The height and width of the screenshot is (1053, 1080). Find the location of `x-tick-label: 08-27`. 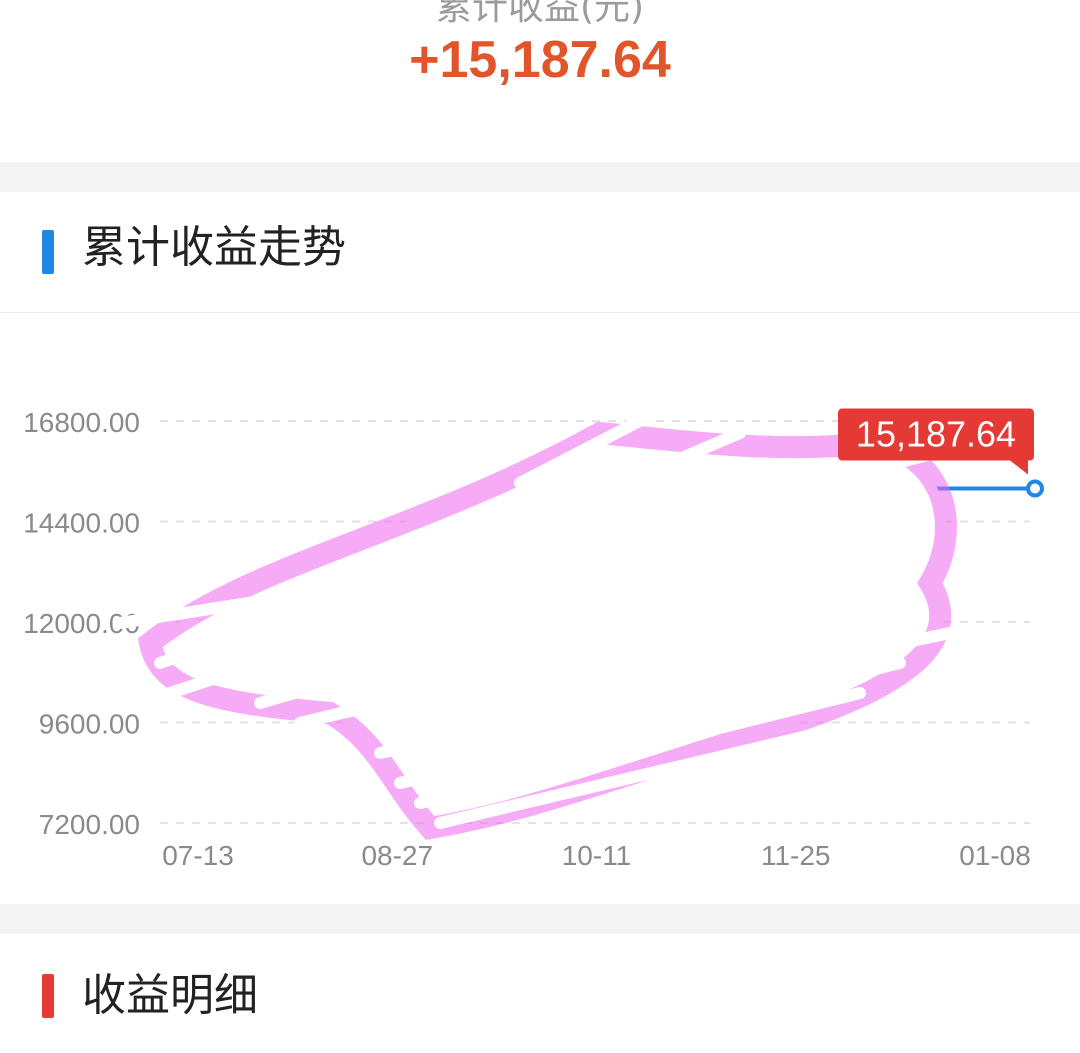

x-tick-label: 08-27 is located at coordinates (397, 855).